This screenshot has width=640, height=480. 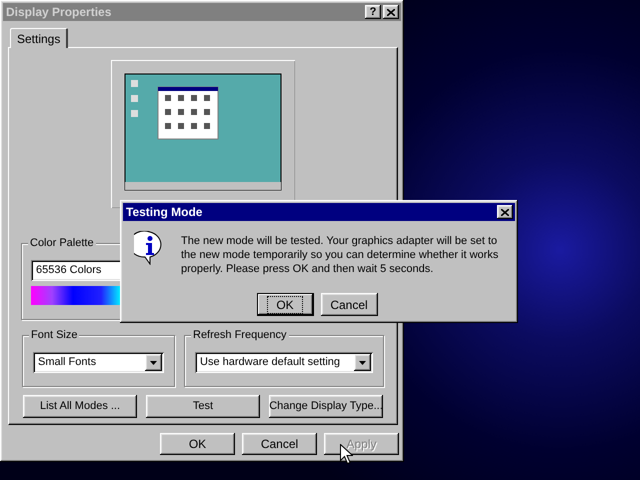 What do you see at coordinates (373, 12) in the screenshot?
I see `help-button: ?` at bounding box center [373, 12].